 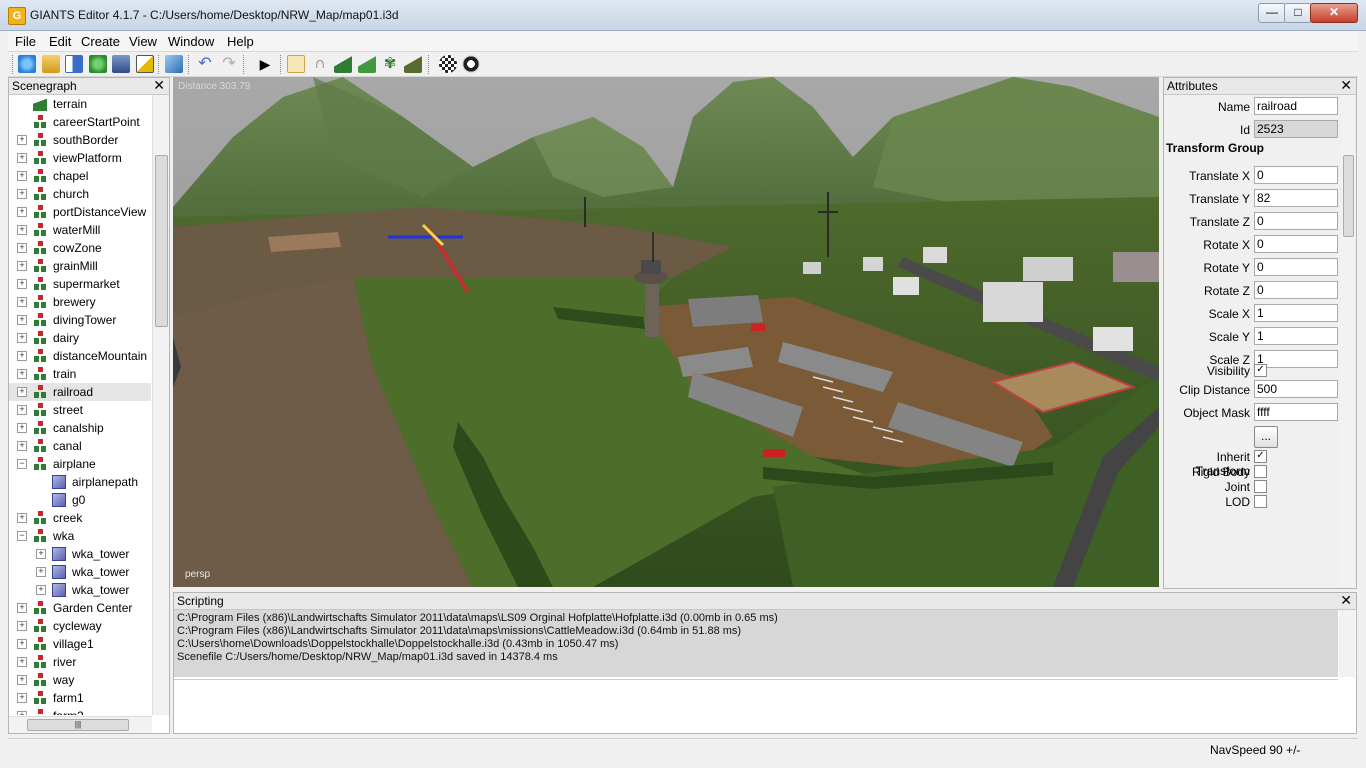 I want to click on menu-window: Window, so click(x=191, y=41).